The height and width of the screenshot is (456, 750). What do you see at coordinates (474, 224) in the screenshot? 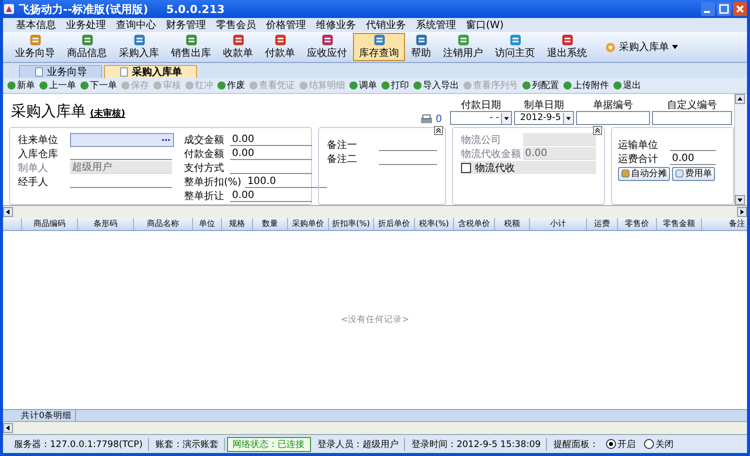
I see `column-header: 含税单价` at bounding box center [474, 224].